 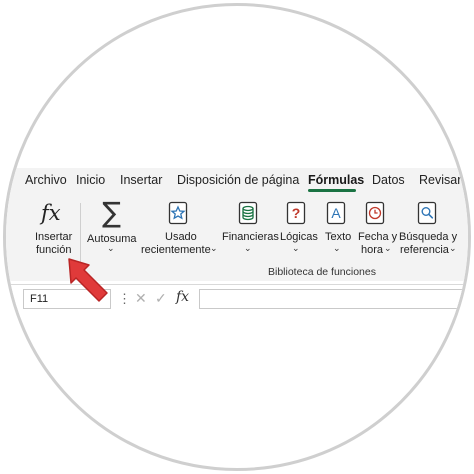 I want to click on tab-formulas: Fórmulas, so click(x=336, y=180).